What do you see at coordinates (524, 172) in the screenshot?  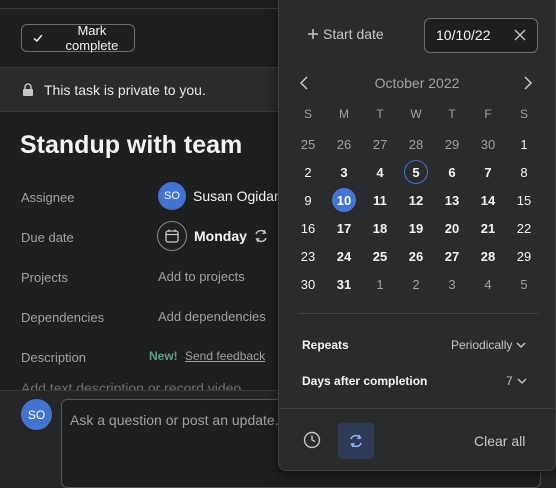 I see `calendar-day: 8` at bounding box center [524, 172].